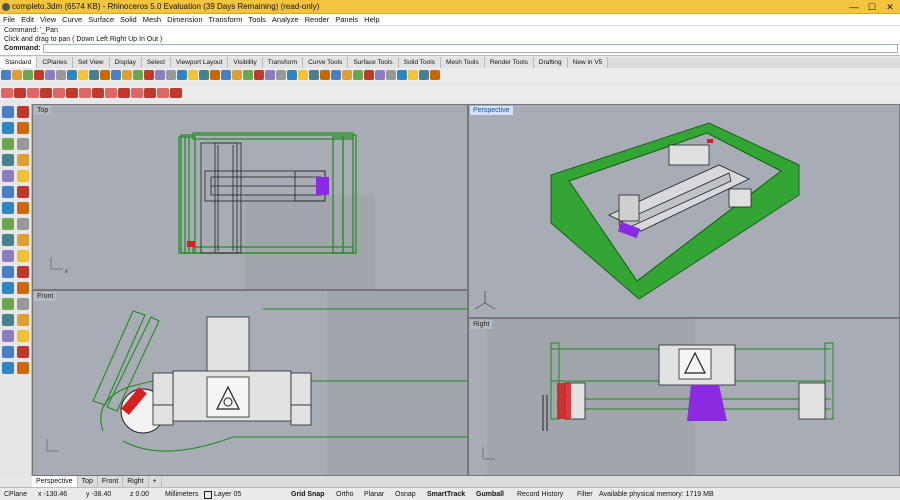 The width and height of the screenshot is (900, 500). I want to click on viewport-tab-front: Front, so click(111, 481).